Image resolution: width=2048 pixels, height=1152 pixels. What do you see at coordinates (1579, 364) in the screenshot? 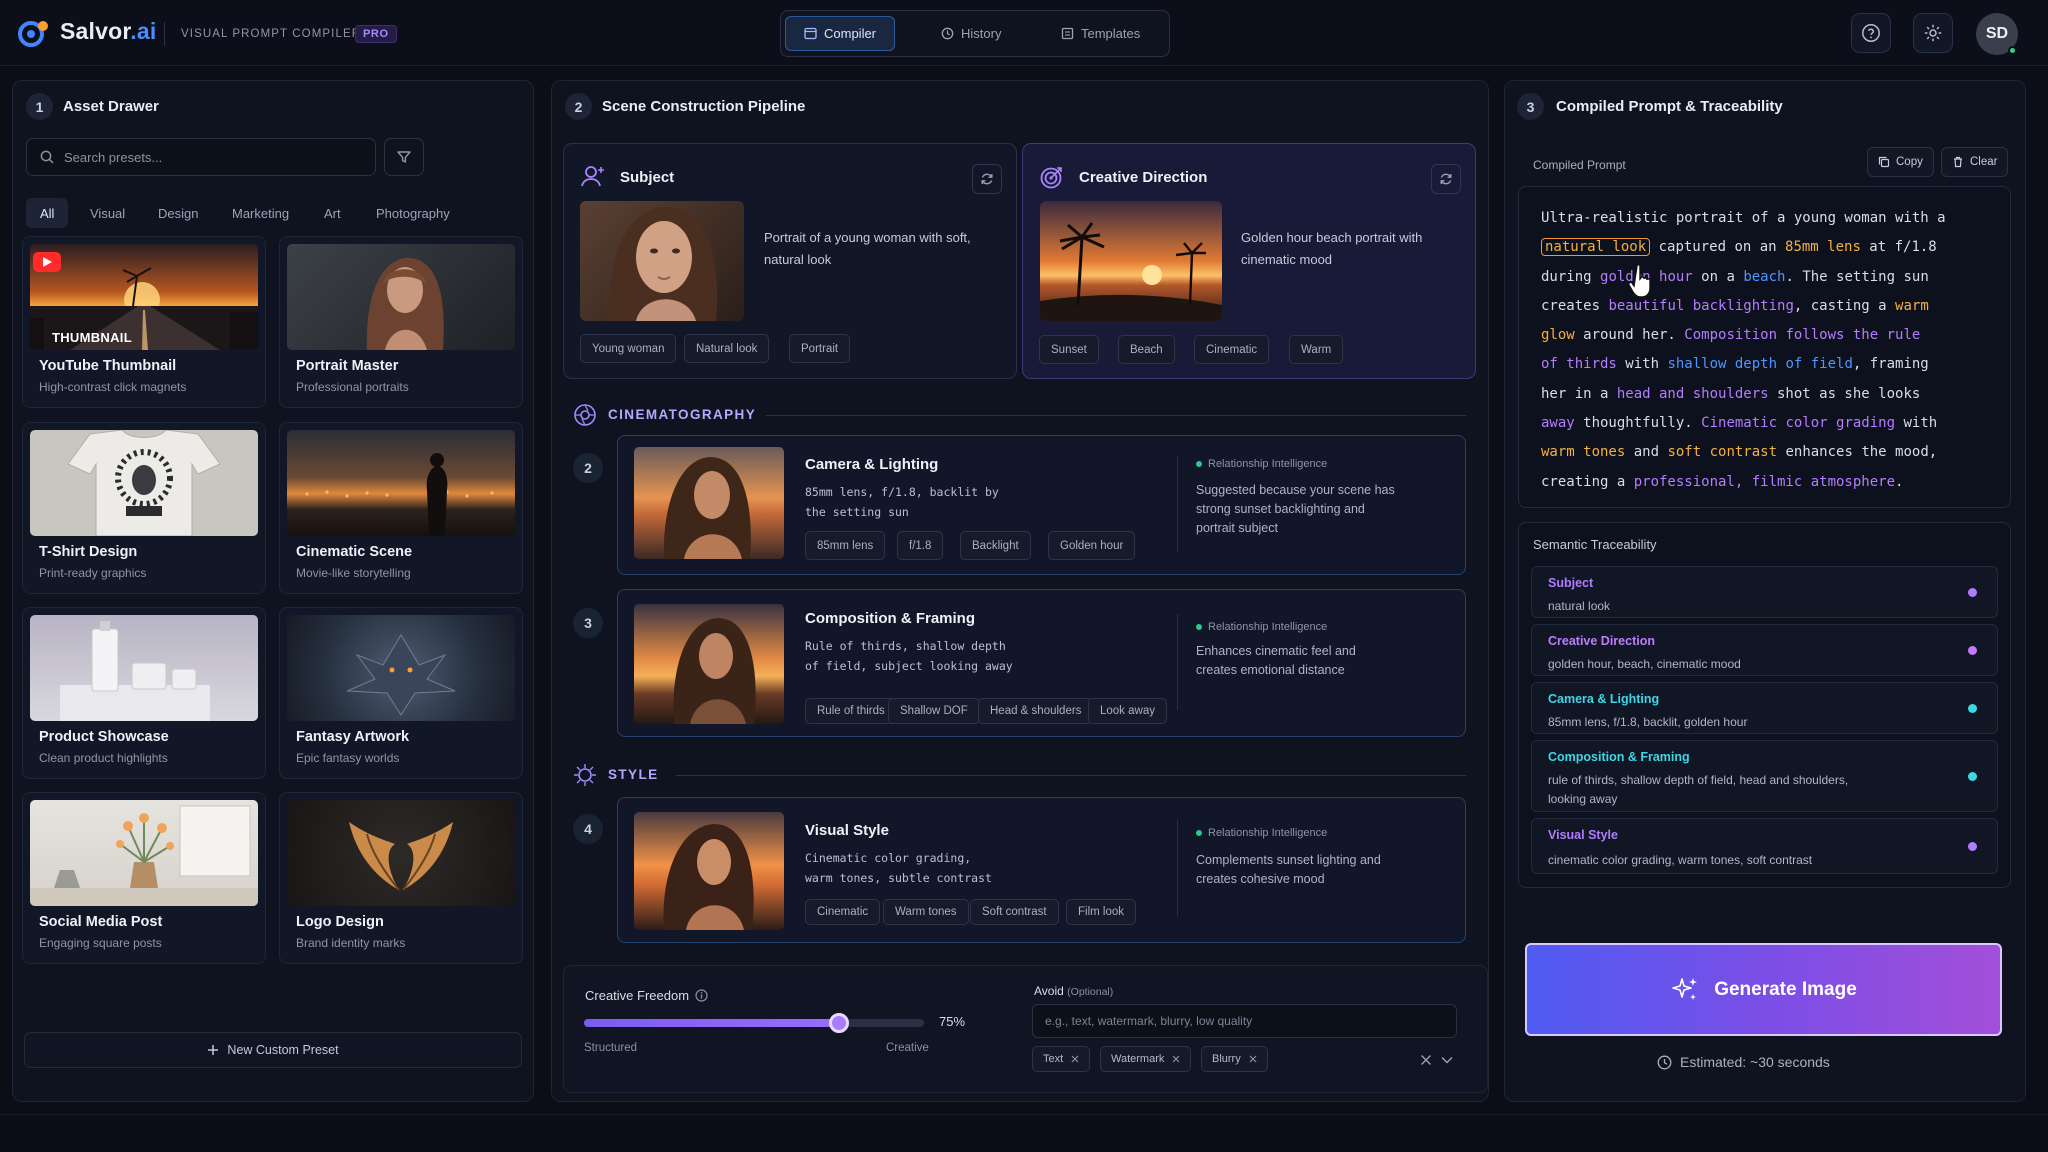
I see `prompt-highlight: of thirds` at bounding box center [1579, 364].